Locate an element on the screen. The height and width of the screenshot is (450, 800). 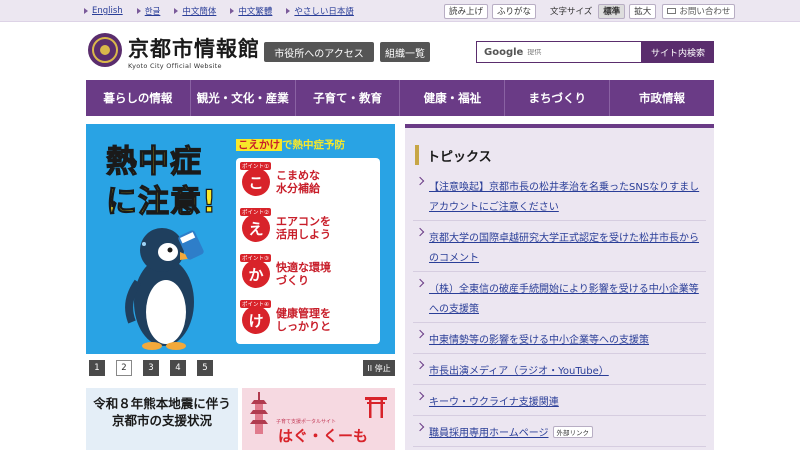
pagoda-icon is located at coordinates (259, 413).